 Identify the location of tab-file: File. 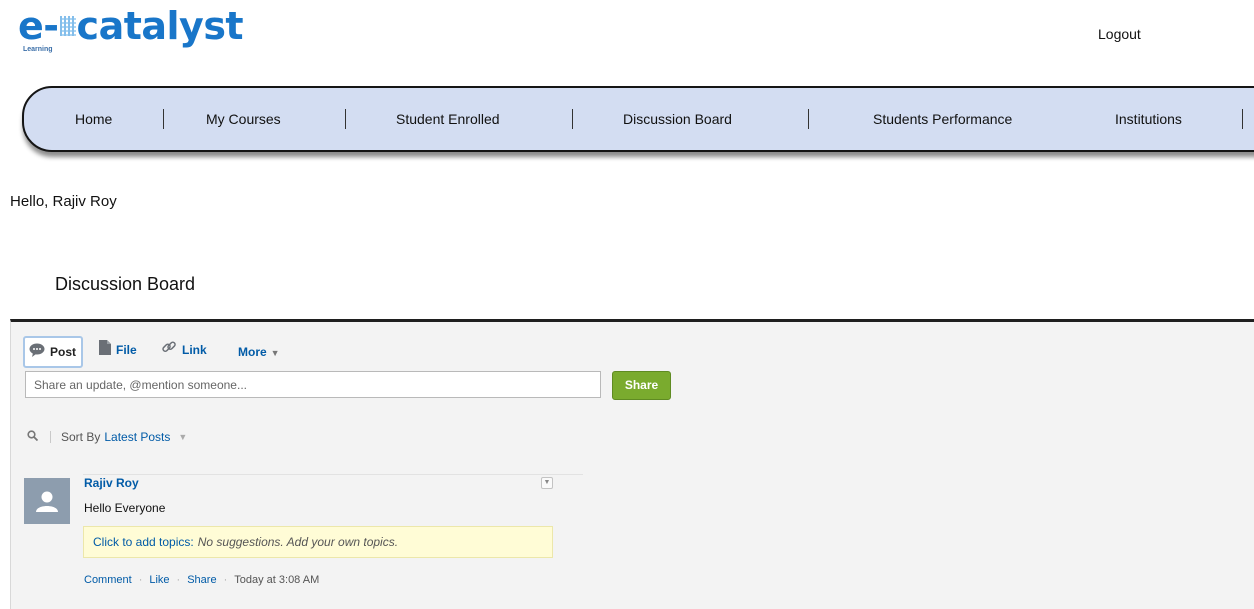
(118, 350).